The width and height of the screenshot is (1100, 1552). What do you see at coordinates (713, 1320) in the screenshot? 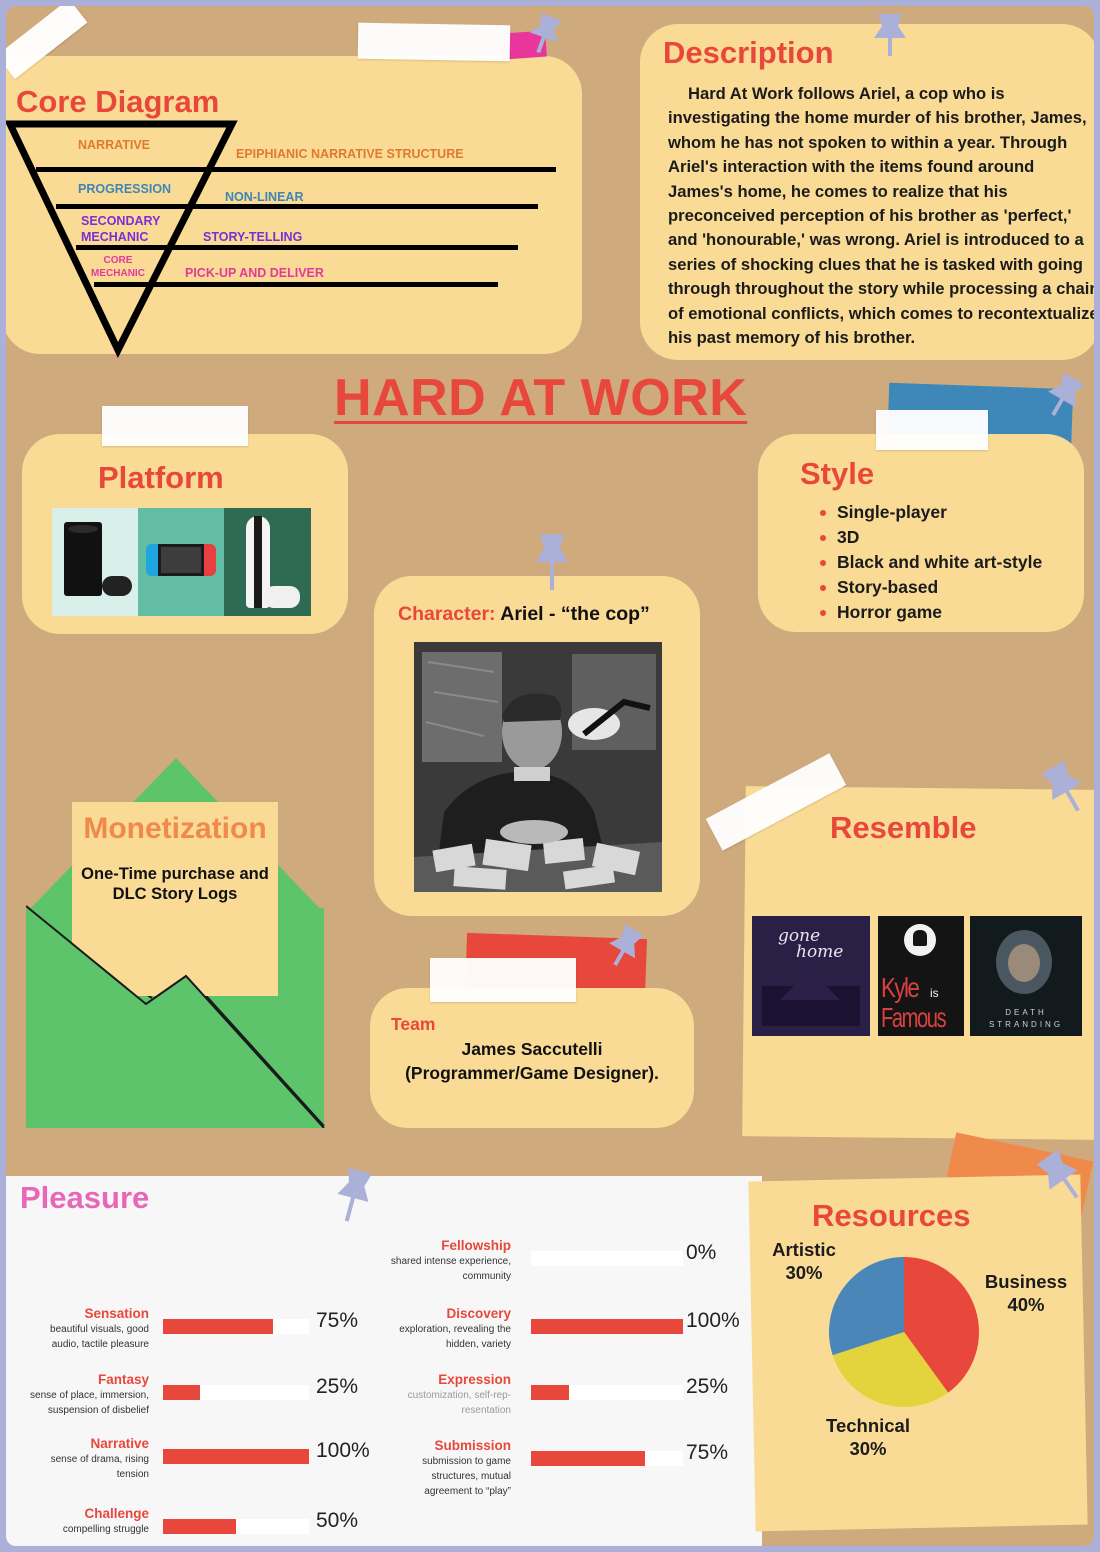
I see `pleasure-value: 100%` at bounding box center [713, 1320].